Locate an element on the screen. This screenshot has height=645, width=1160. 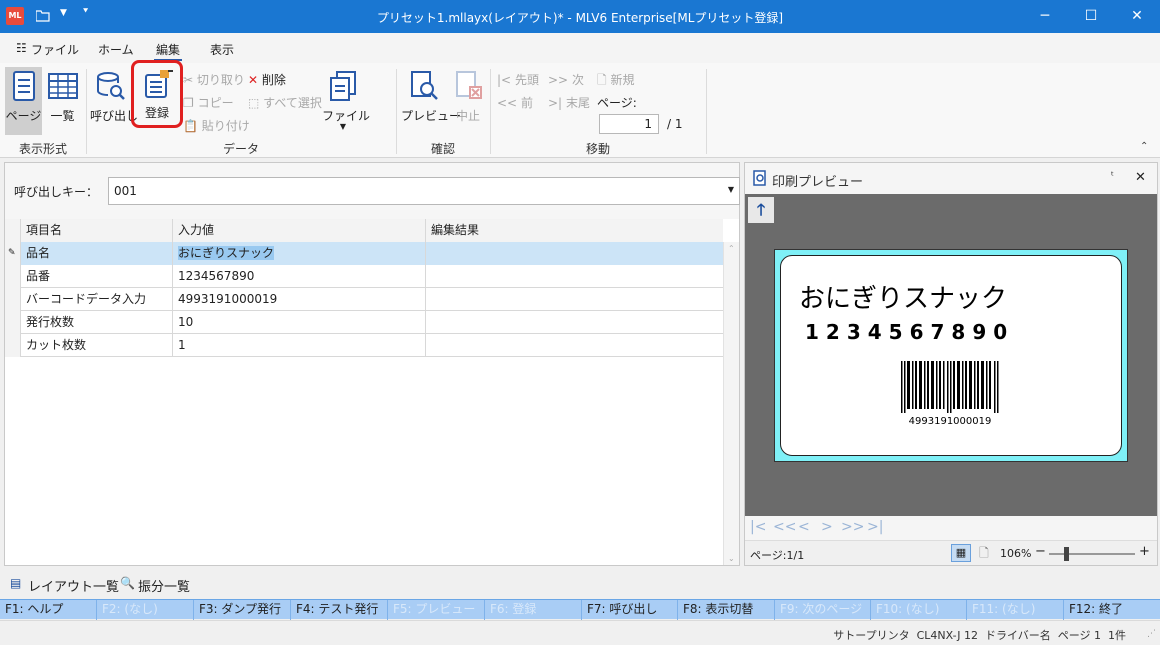
fkey-f10: F10: (なし) is located at coordinates (919, 610).